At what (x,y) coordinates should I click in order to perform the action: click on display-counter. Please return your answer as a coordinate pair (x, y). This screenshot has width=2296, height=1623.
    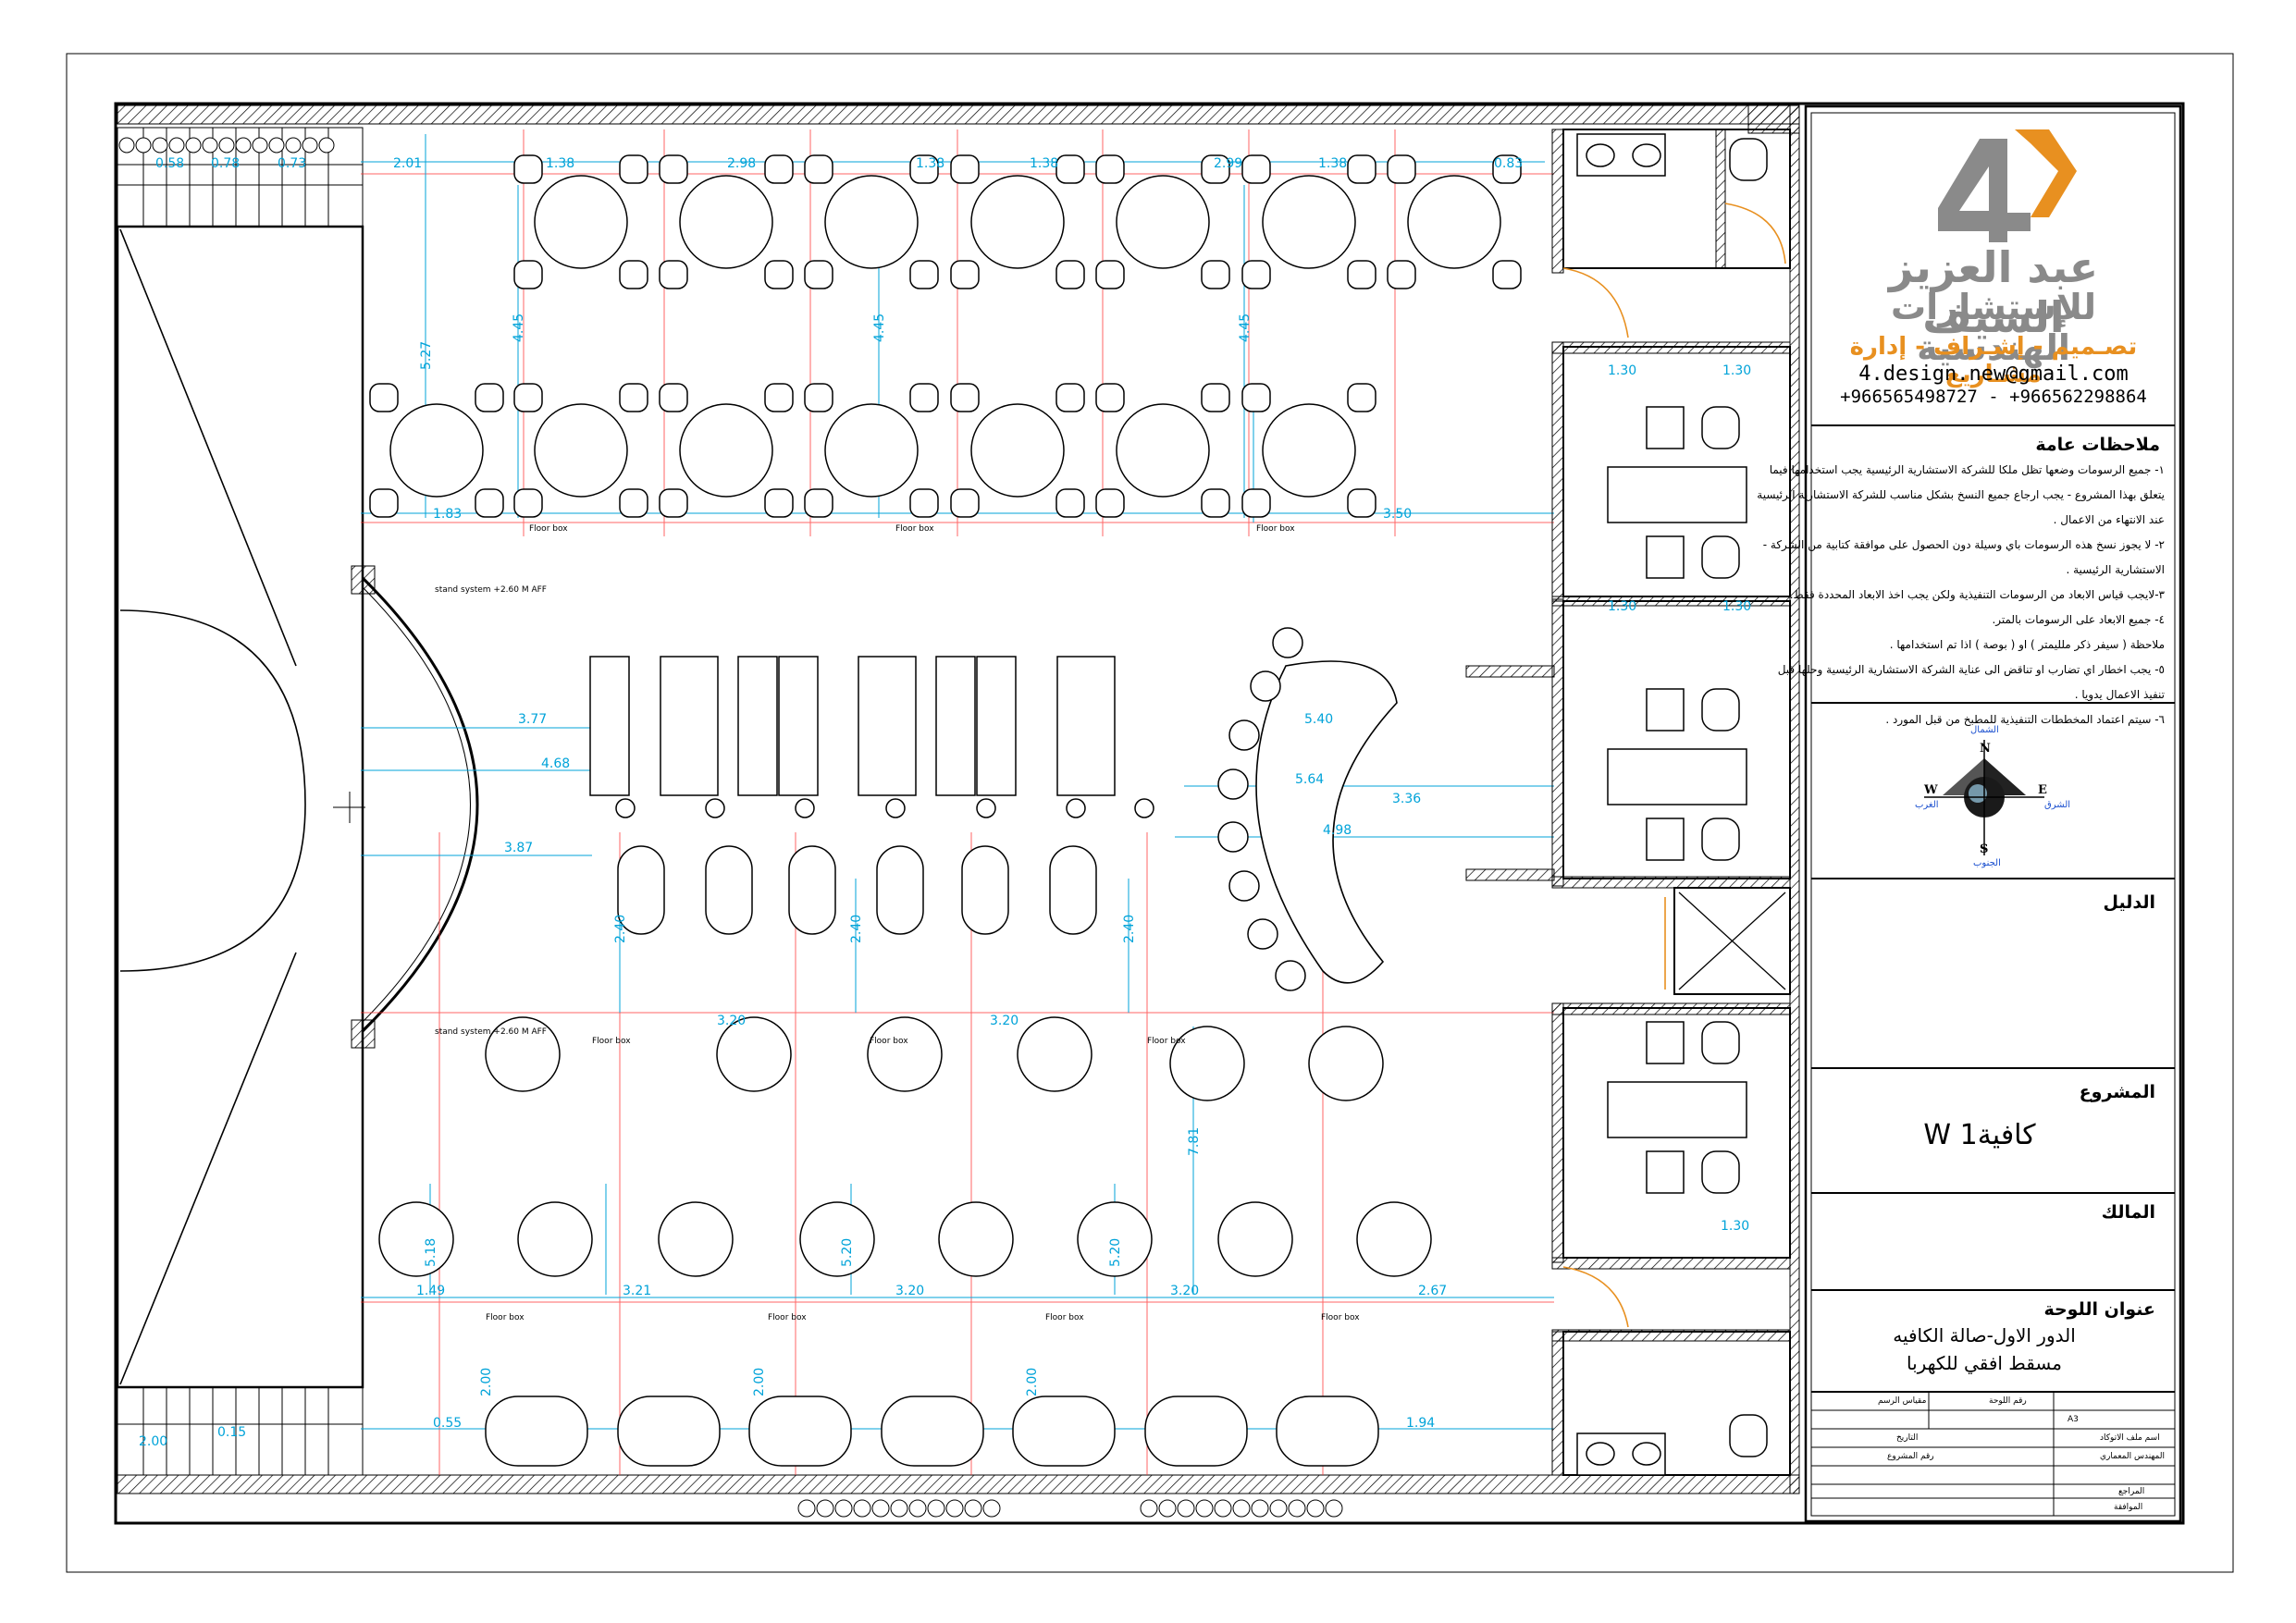
    Looking at the image, I should click on (852, 726).